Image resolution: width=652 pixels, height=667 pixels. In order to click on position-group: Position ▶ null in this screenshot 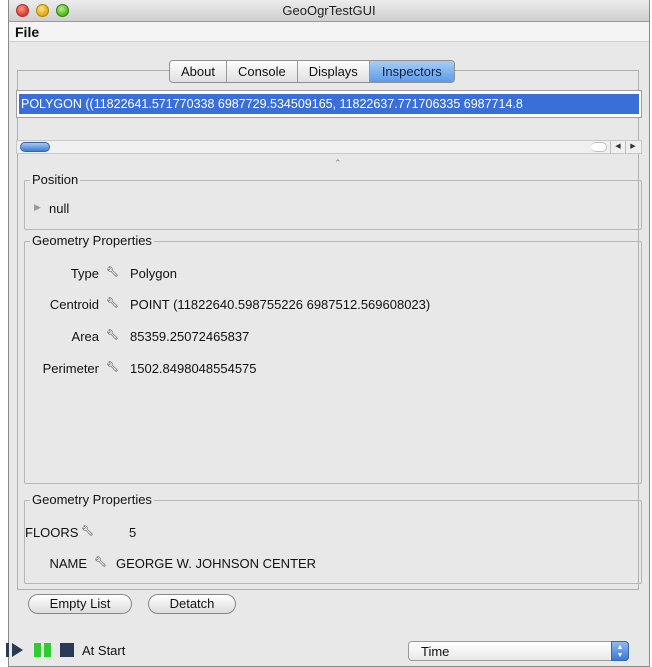, I will do `click(333, 201)`.